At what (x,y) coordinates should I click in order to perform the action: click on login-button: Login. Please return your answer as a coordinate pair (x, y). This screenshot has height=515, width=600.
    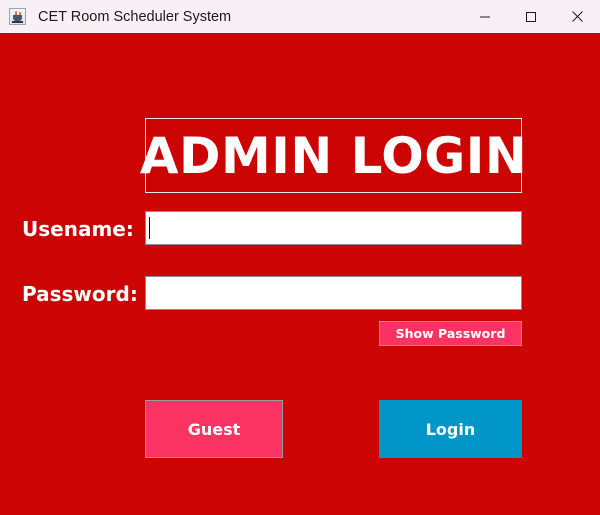
    Looking at the image, I should click on (450, 429).